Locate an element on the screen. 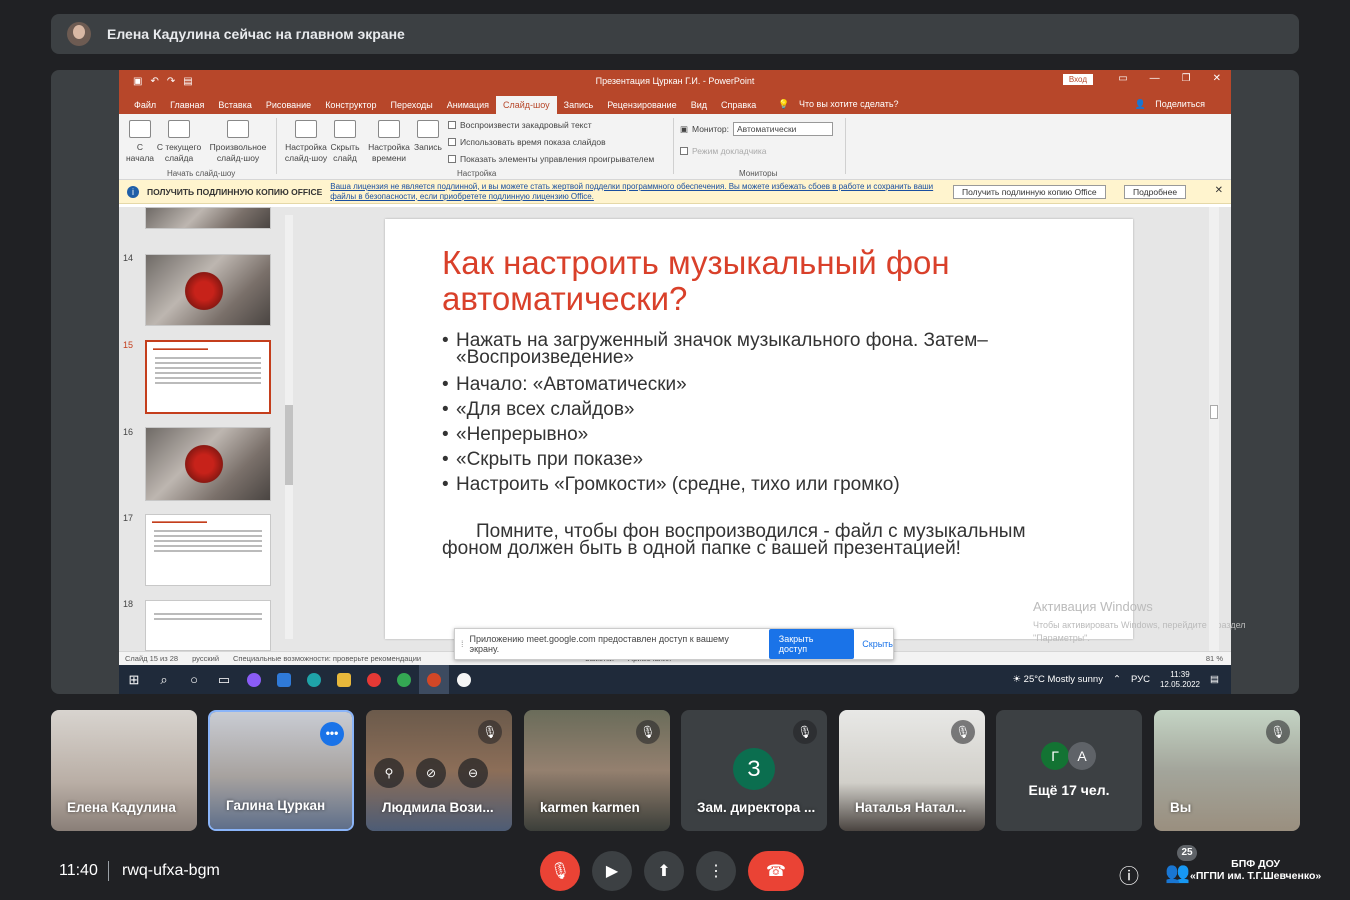  menu-transitions: Переходы is located at coordinates (412, 105).